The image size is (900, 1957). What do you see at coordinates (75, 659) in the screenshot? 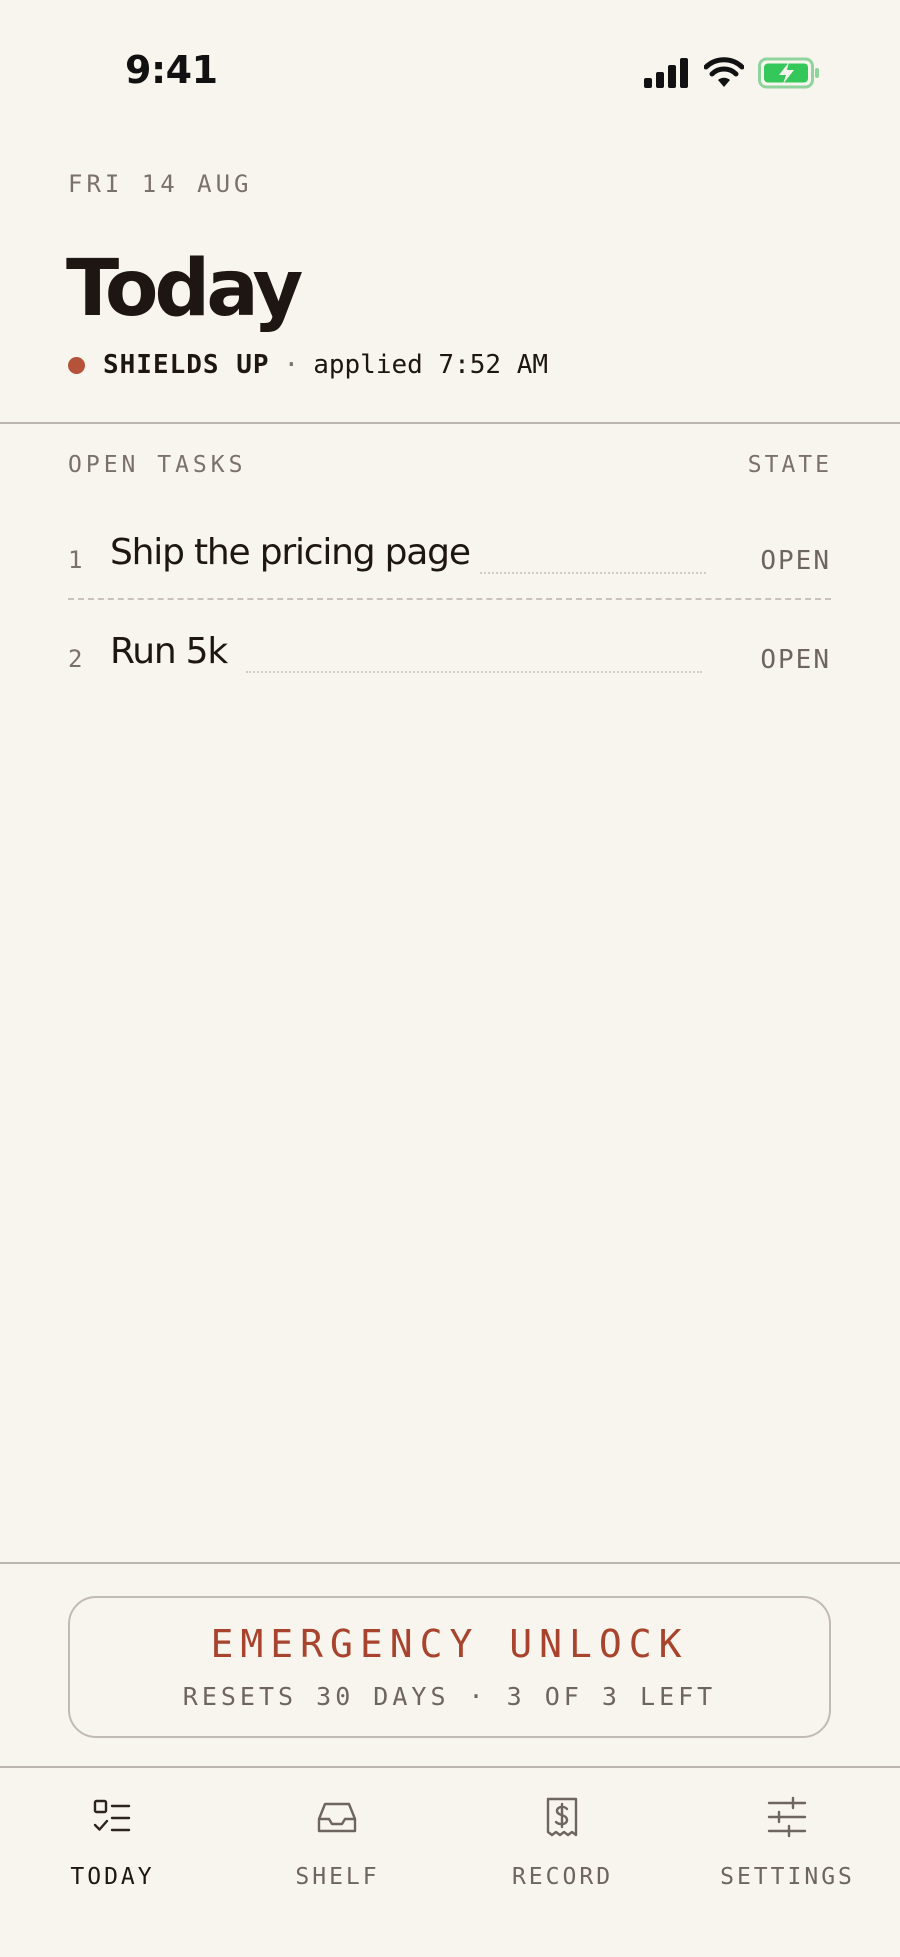
I see `task-number: 2` at bounding box center [75, 659].